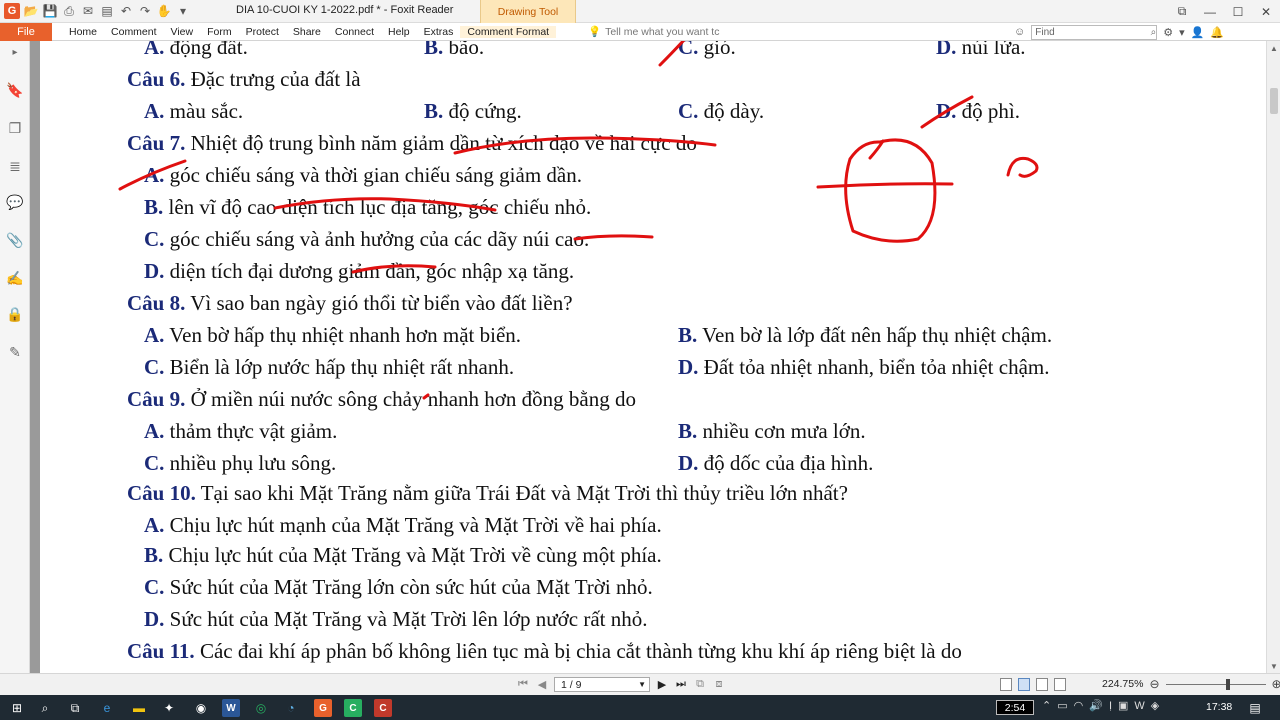  Describe the element at coordinates (262, 32) in the screenshot. I see `tab-protect: Protect` at that location.